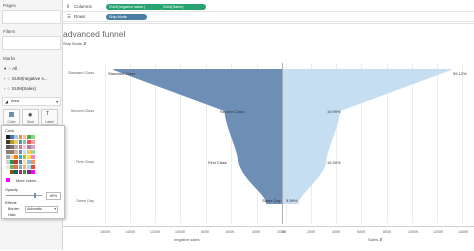 This screenshot has width=474, height=251. I want to click on funnel-percent-label: 5.59%, so click(292, 200).